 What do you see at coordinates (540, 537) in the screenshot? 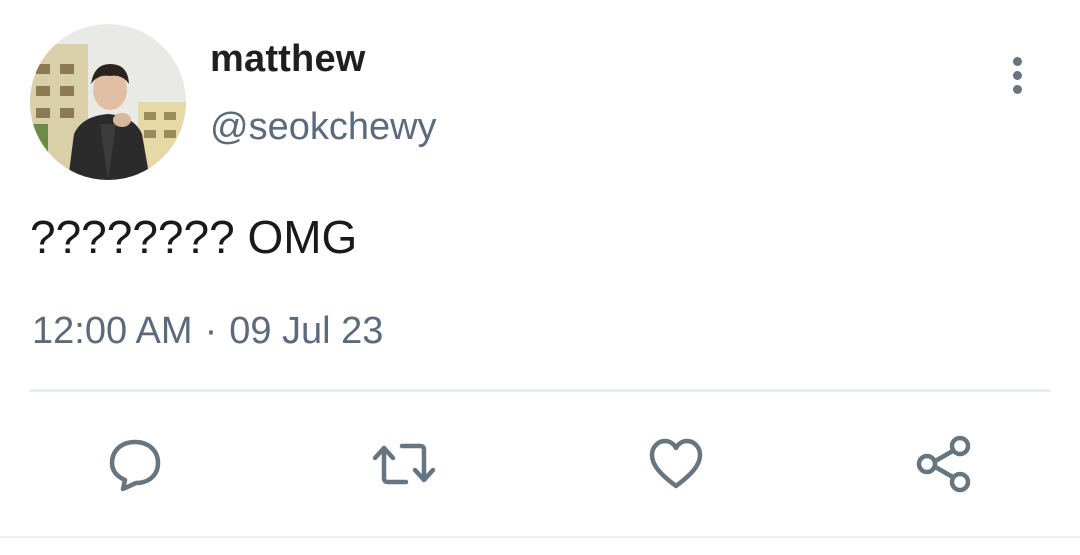
I see `bottom-border` at bounding box center [540, 537].